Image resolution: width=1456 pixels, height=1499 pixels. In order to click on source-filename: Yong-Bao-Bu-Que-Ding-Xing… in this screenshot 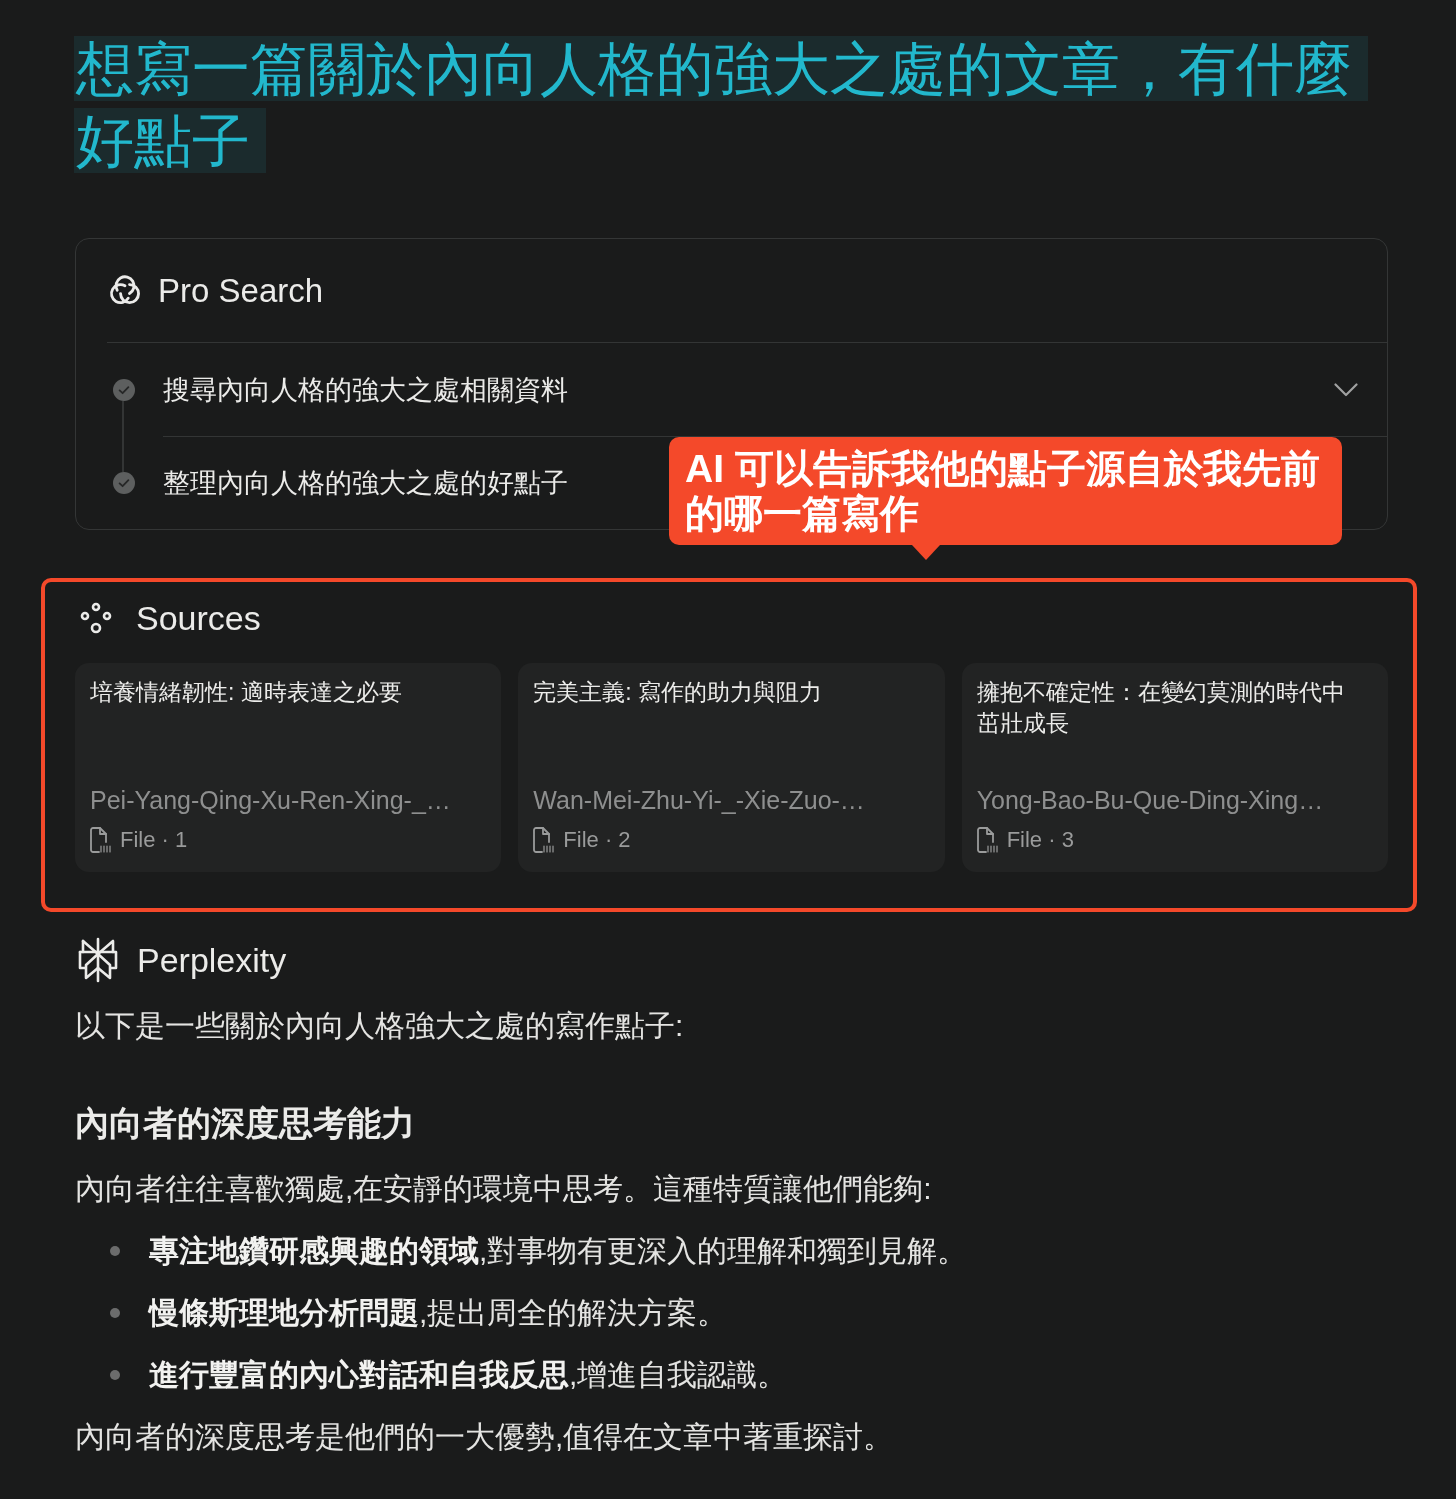, I will do `click(1150, 800)`.